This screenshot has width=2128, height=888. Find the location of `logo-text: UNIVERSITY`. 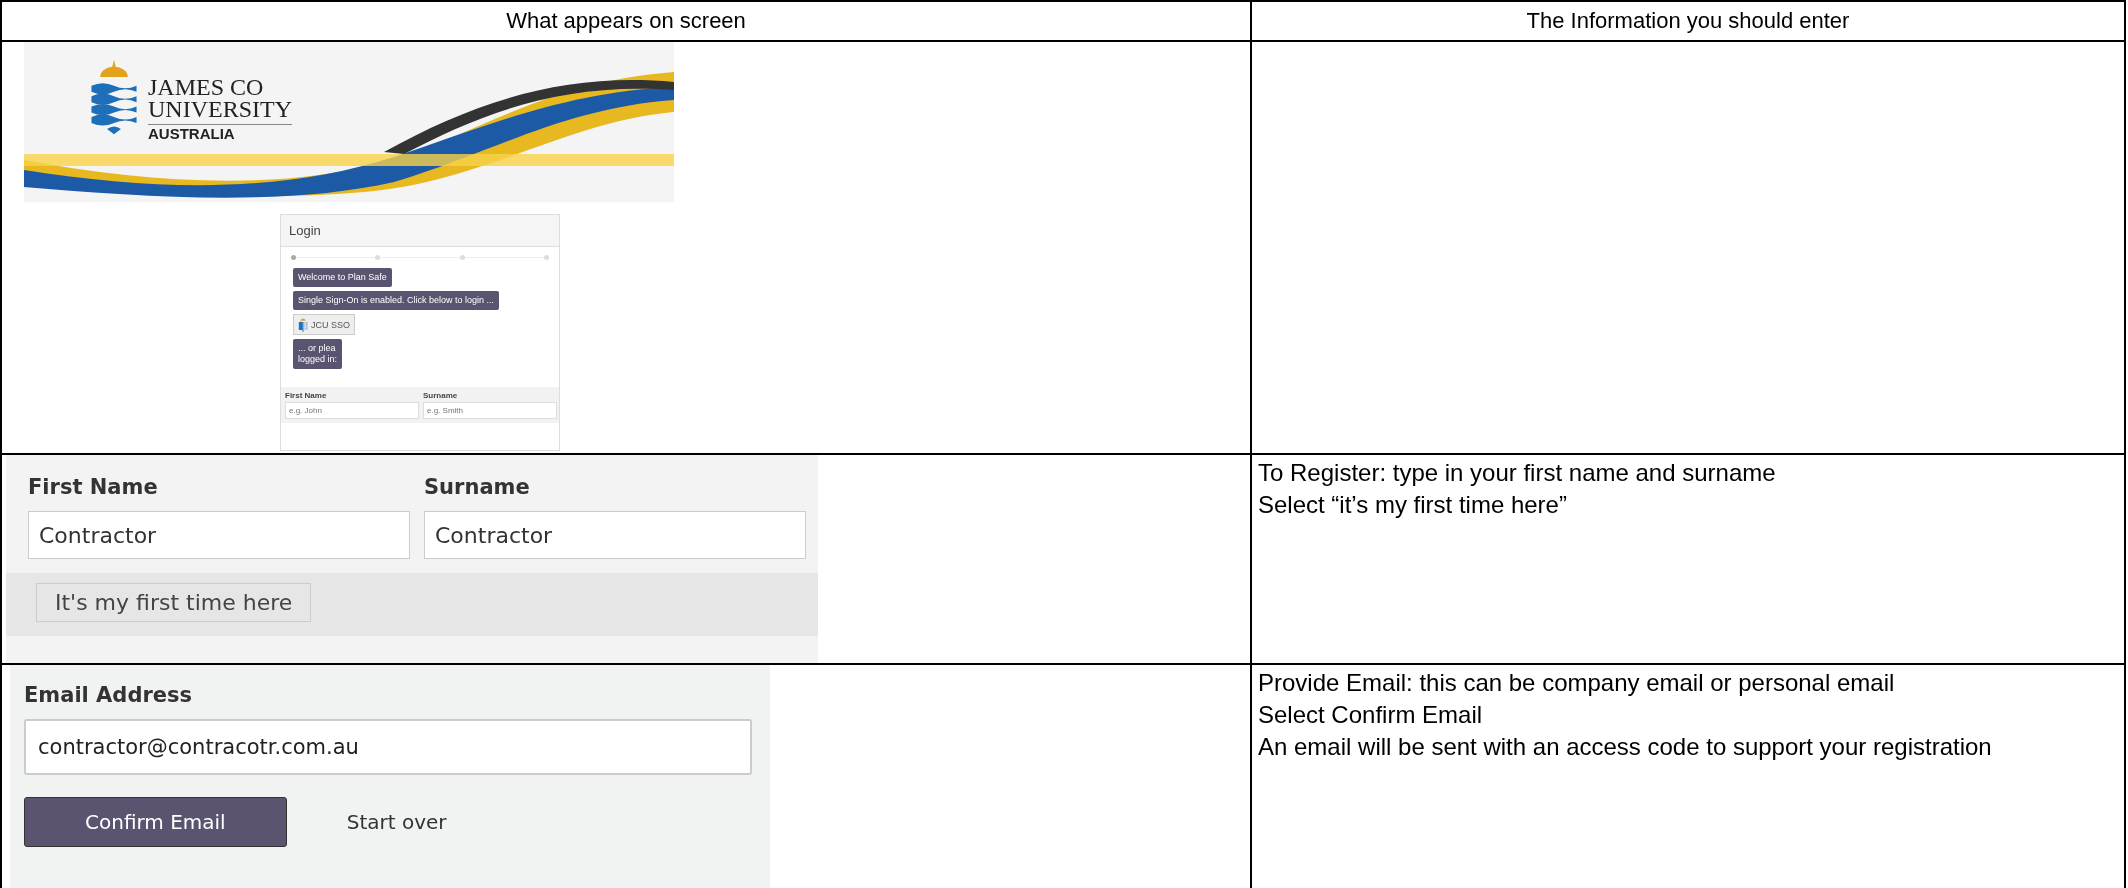

logo-text: UNIVERSITY is located at coordinates (220, 109).